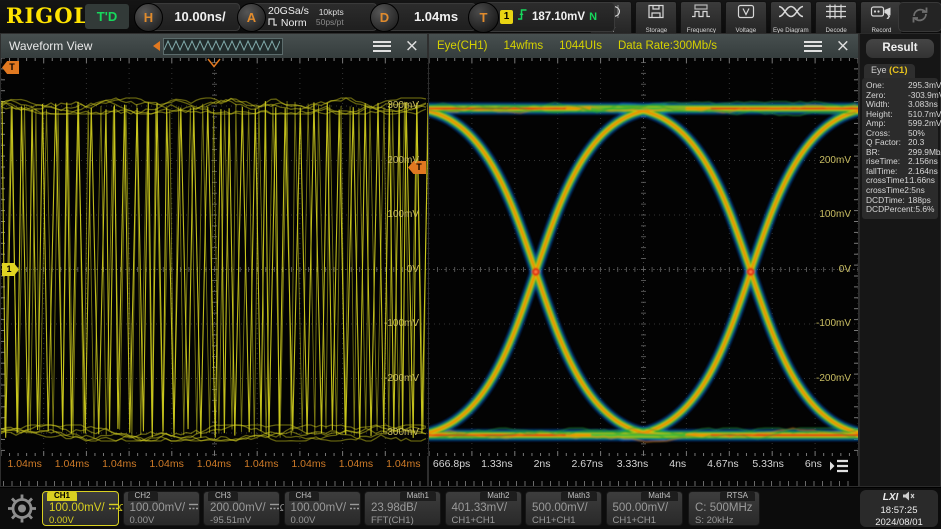 The height and width of the screenshot is (529, 941). I want to click on mute-speaker-icon, so click(908, 498).